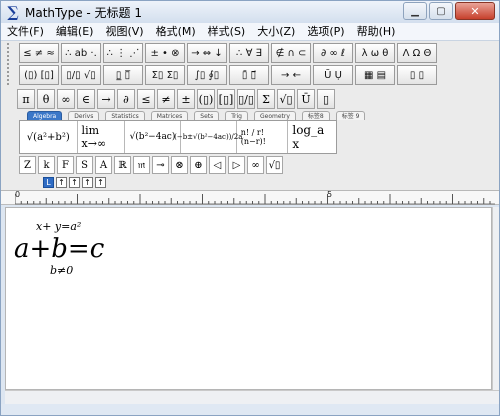 The height and width of the screenshot is (416, 500). I want to click on misc-palette-button: ∂ ∞ ℓ, so click(333, 53).